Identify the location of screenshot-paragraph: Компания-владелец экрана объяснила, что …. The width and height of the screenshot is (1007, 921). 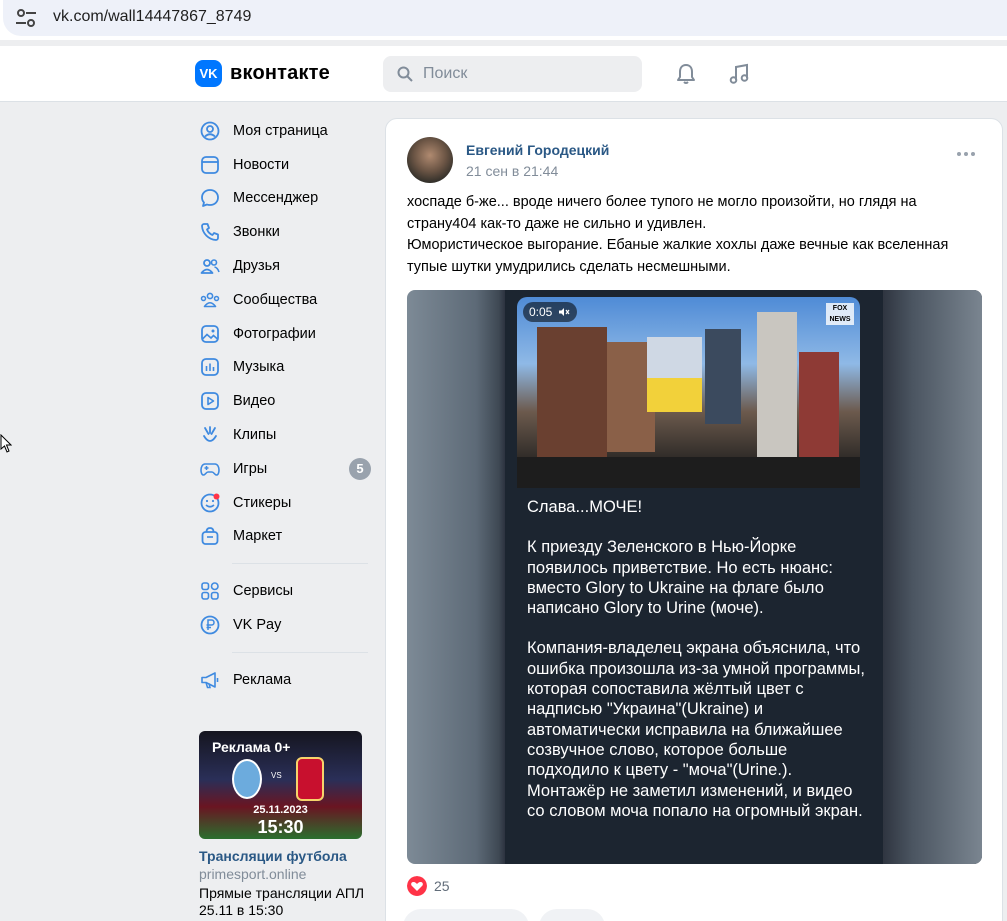
(696, 729).